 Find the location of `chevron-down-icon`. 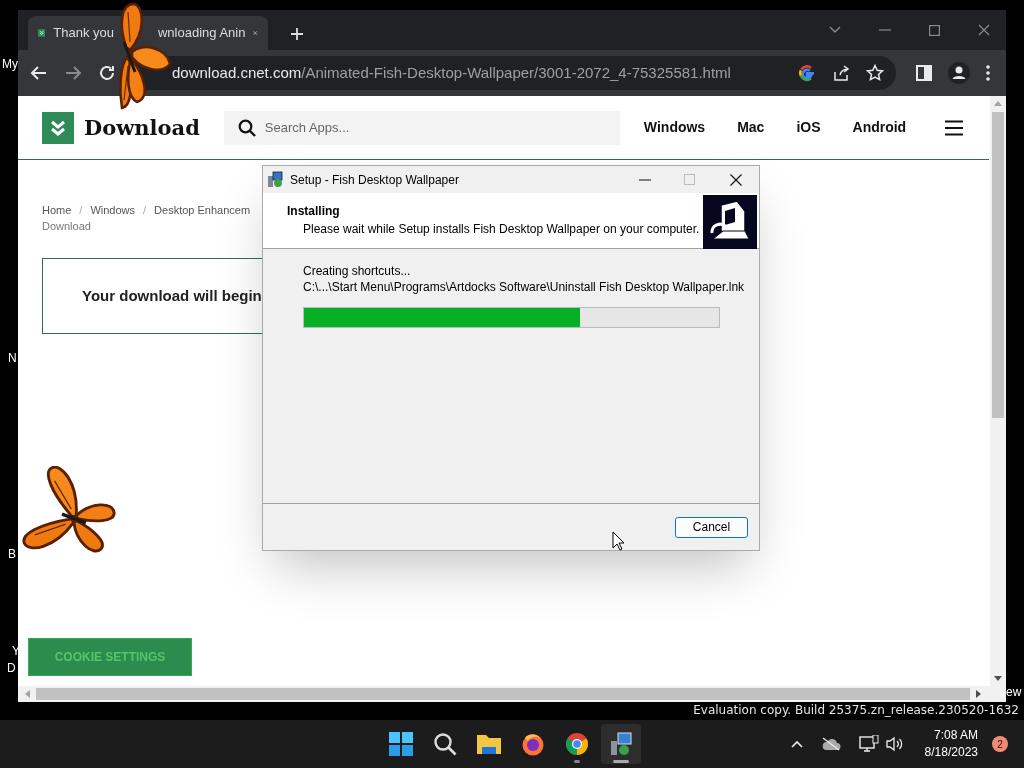

chevron-down-icon is located at coordinates (835, 30).